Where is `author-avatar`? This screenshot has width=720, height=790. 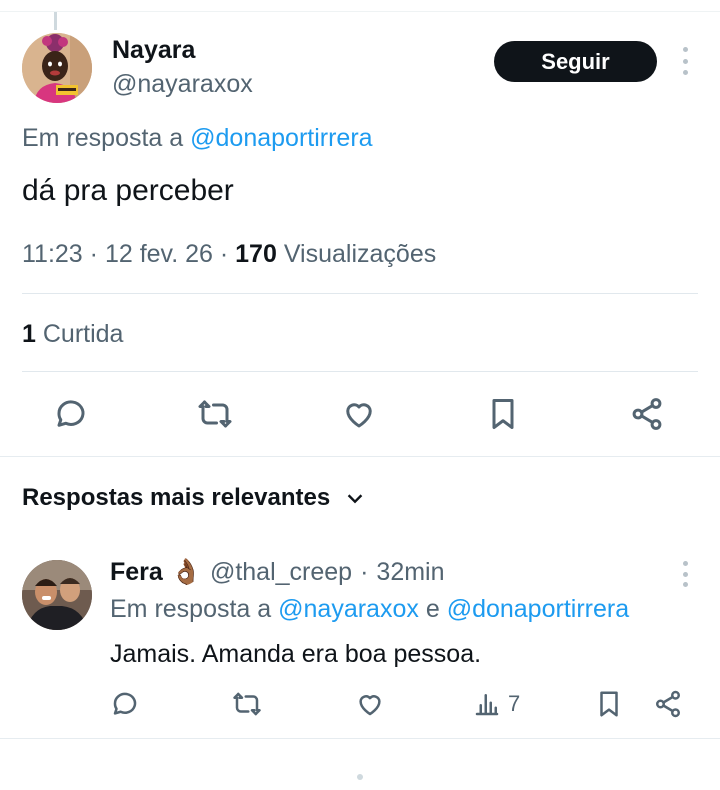 author-avatar is located at coordinates (57, 68).